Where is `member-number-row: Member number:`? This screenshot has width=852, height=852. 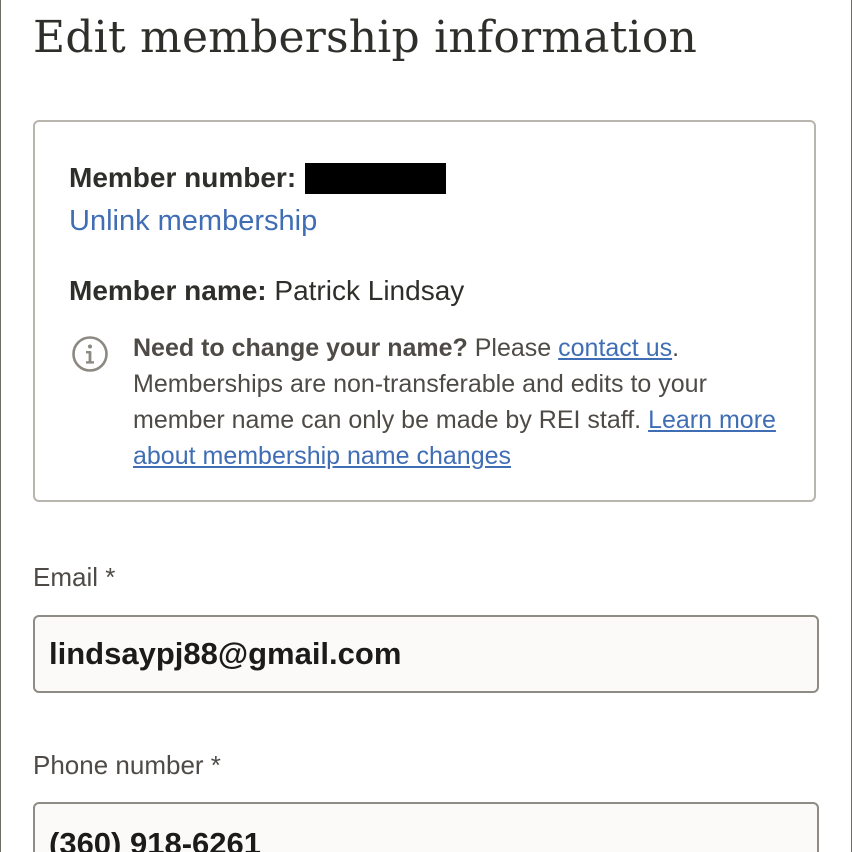
member-number-row: Member number: is located at coordinates (258, 178).